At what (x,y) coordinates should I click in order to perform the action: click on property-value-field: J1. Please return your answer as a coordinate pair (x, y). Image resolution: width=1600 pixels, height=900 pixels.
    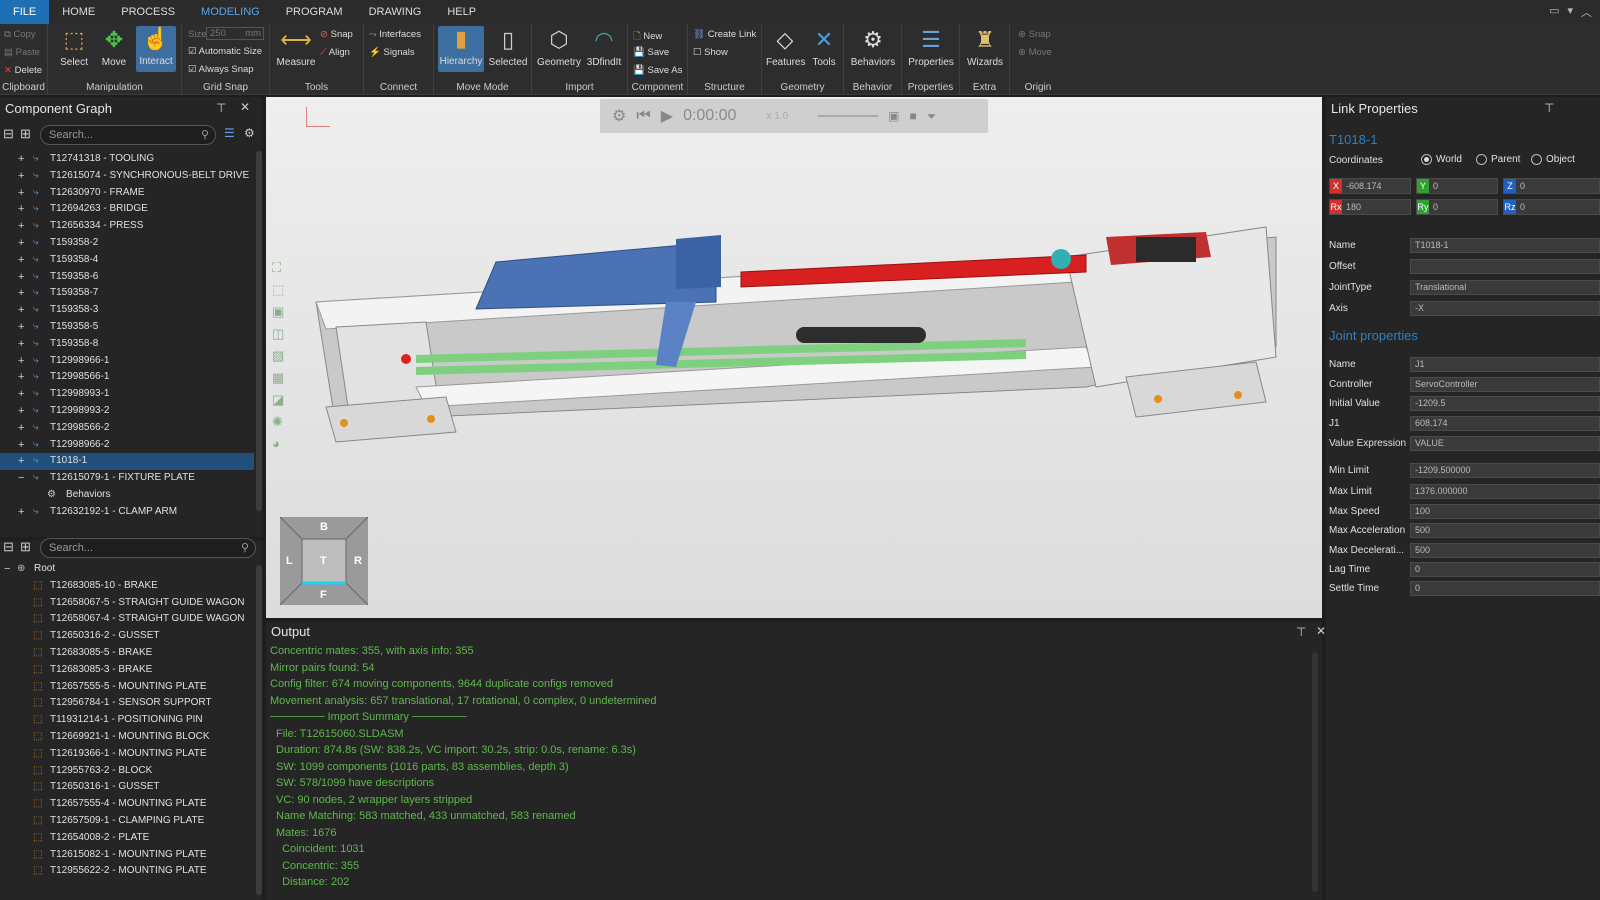
    Looking at the image, I should click on (1505, 364).